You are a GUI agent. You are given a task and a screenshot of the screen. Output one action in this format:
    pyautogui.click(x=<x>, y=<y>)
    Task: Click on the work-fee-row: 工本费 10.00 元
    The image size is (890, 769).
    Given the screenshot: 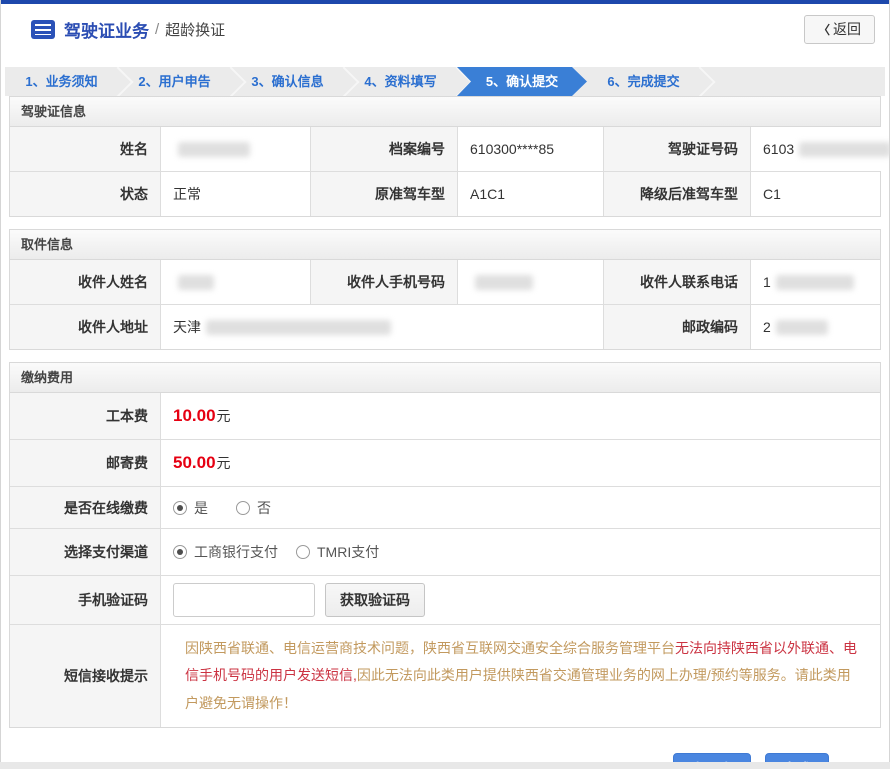 What is the action you would take?
    pyautogui.click(x=445, y=416)
    